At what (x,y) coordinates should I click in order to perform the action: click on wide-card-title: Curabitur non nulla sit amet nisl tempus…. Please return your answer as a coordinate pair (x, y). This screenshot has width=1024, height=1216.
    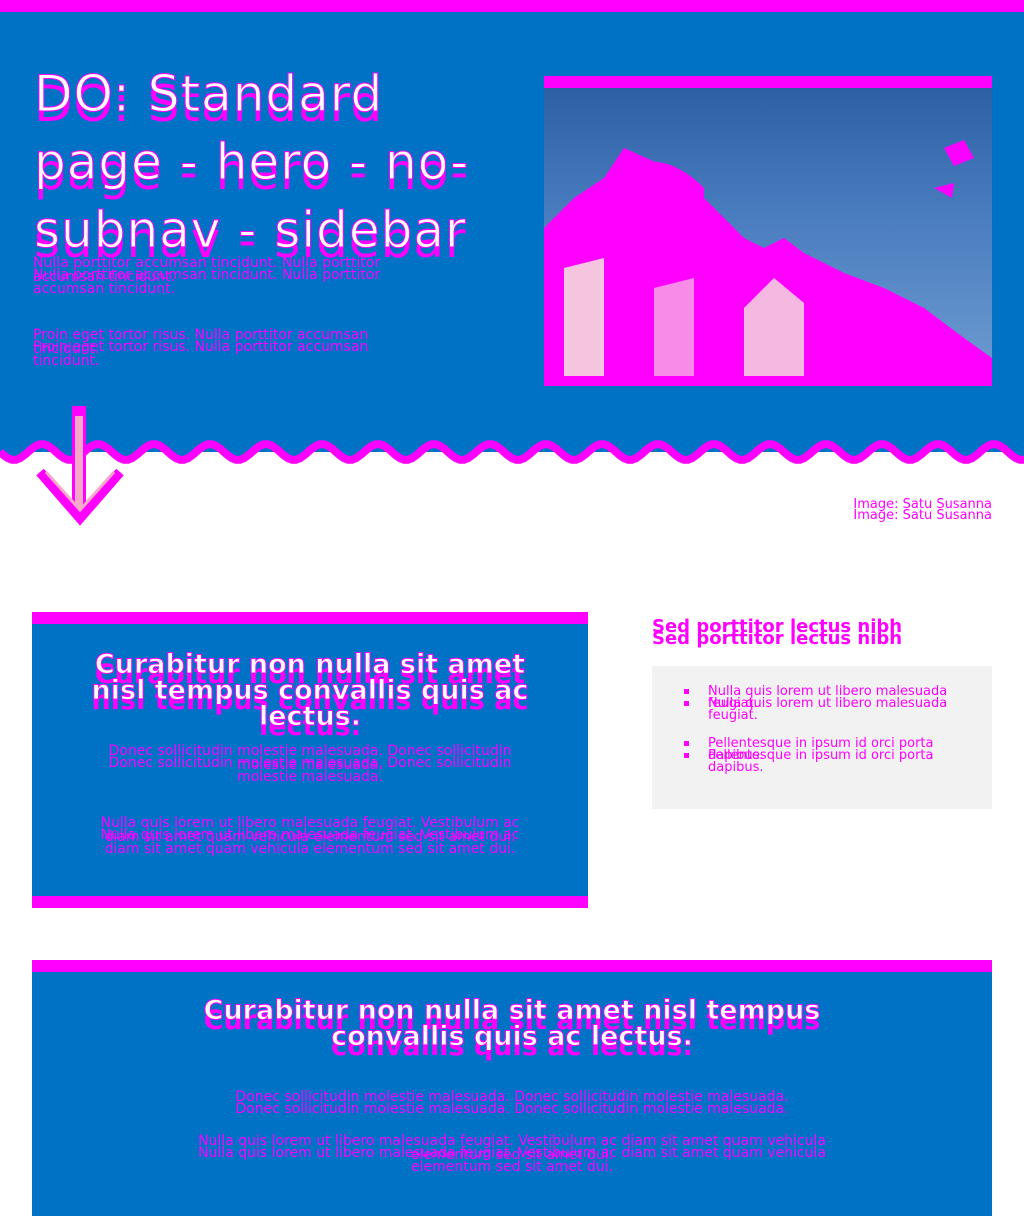
    Looking at the image, I should click on (512, 1029).